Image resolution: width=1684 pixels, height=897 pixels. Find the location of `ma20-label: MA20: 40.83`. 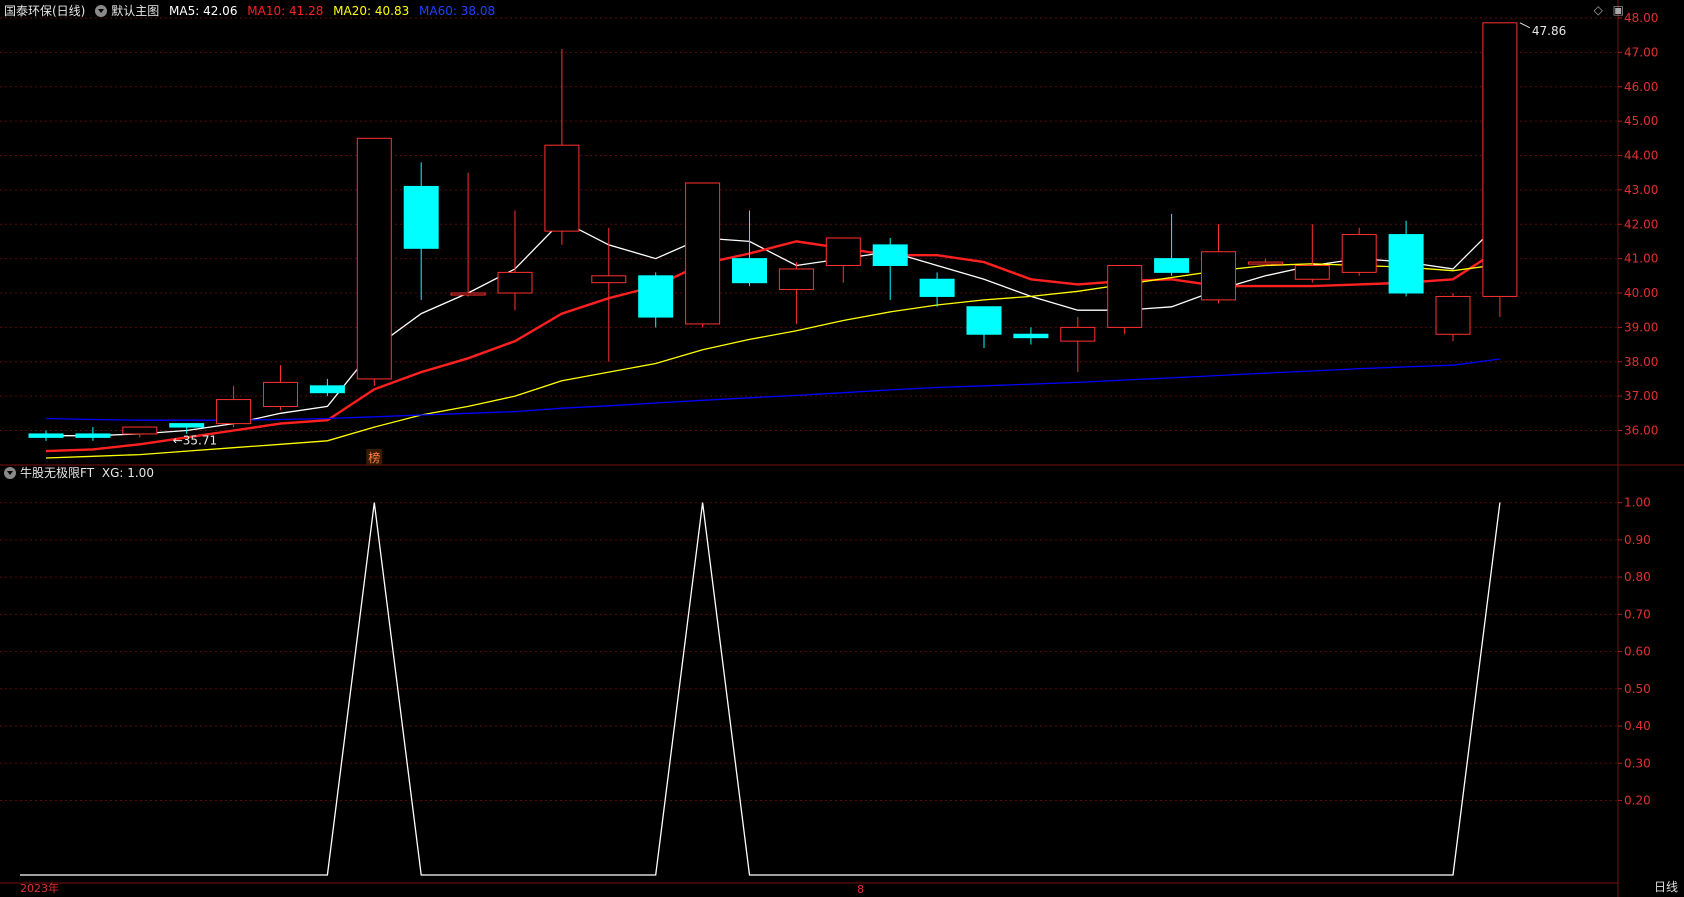

ma20-label: MA20: 40.83 is located at coordinates (371, 11).